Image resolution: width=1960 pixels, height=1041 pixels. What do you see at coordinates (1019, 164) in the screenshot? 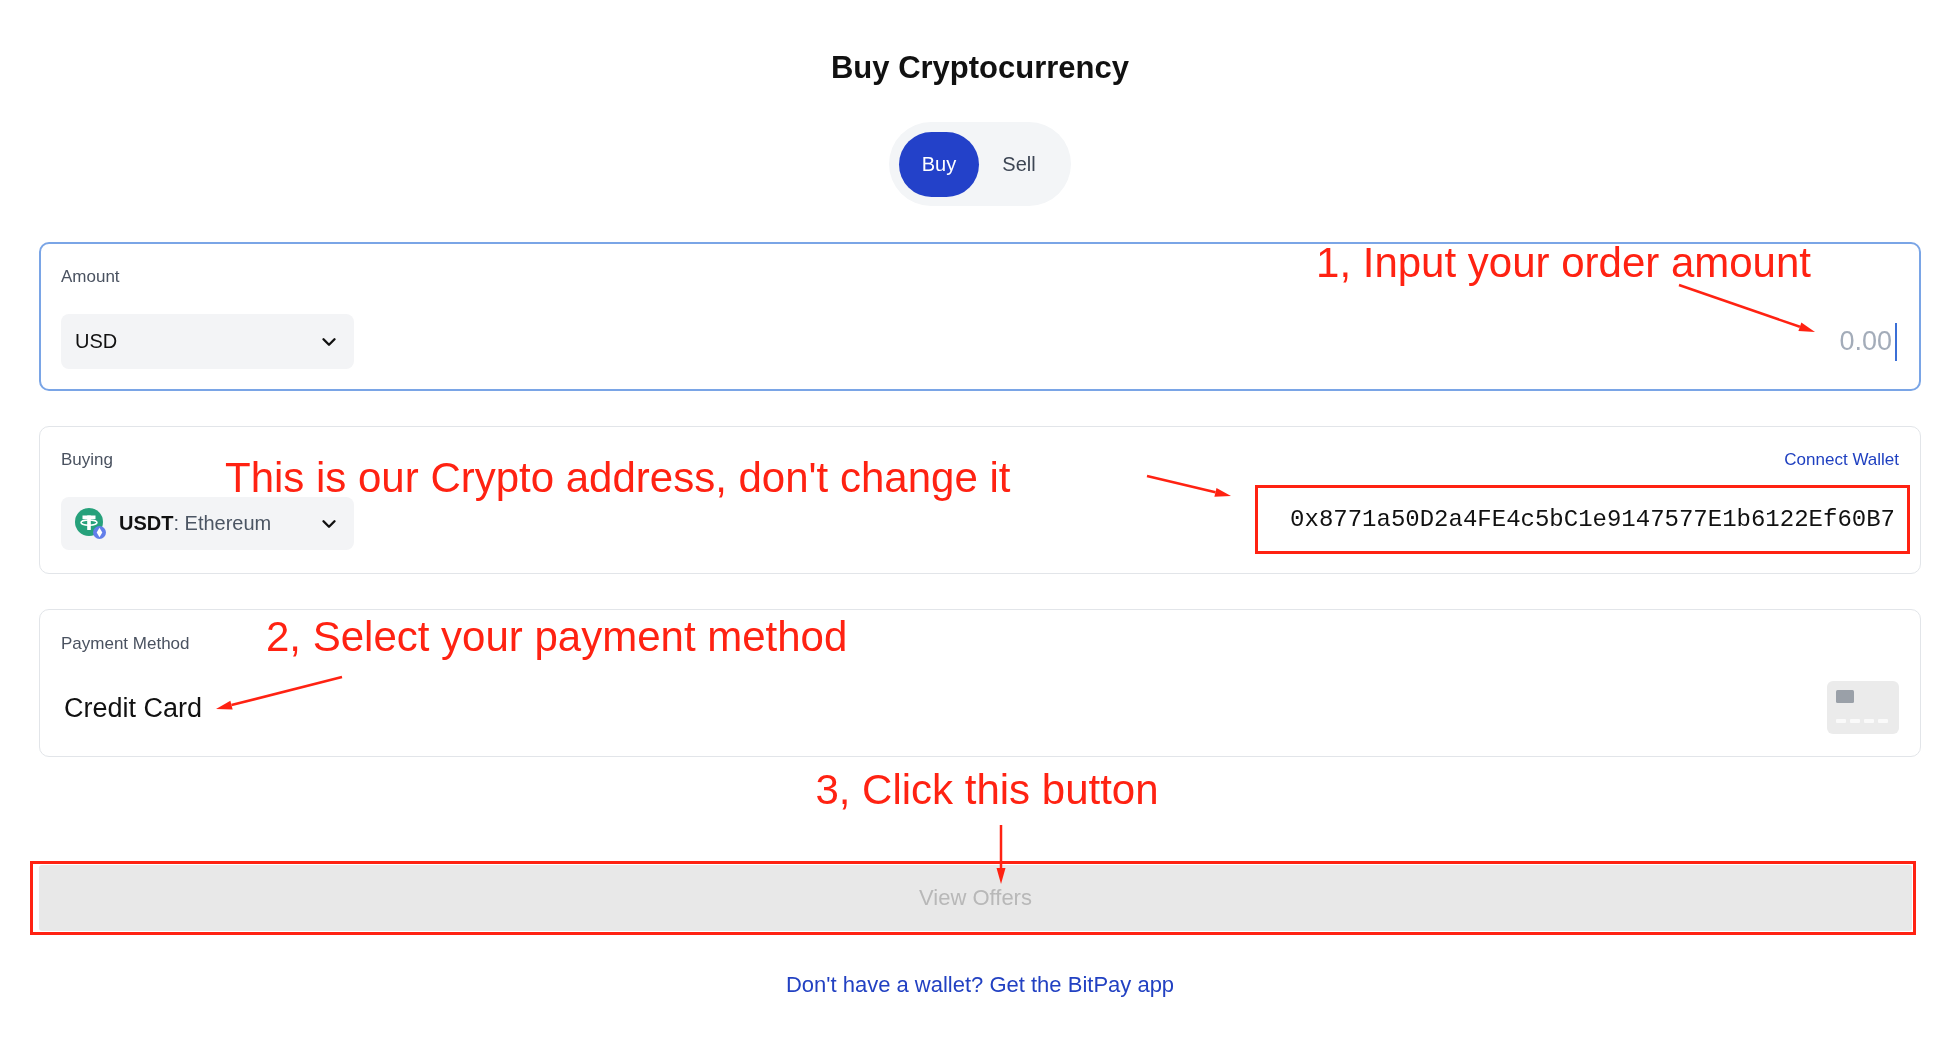
I see `mode-tab: Sell` at bounding box center [1019, 164].